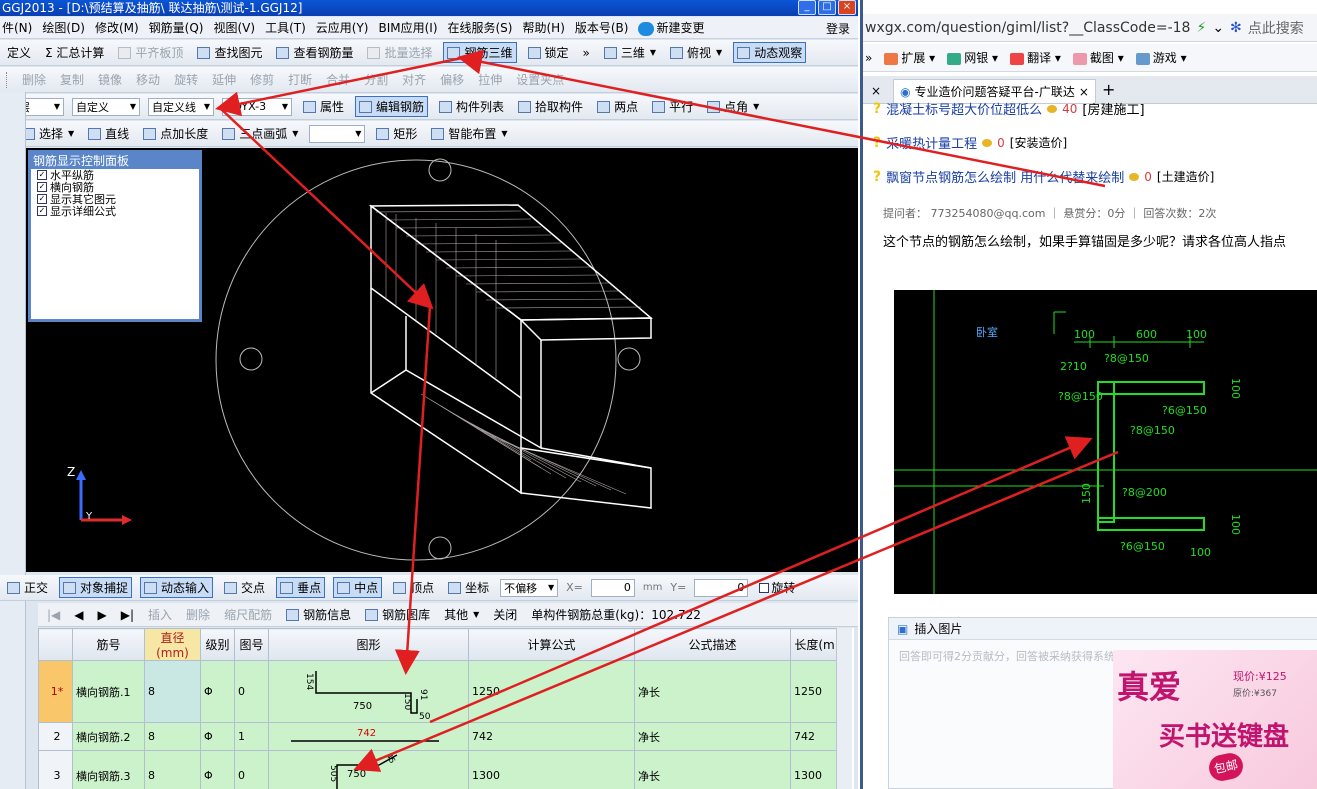 Image resolution: width=1317 pixels, height=789 pixels. Describe the element at coordinates (733, 106) in the screenshot. I see `point-angle-button: 点角 ▼` at that location.